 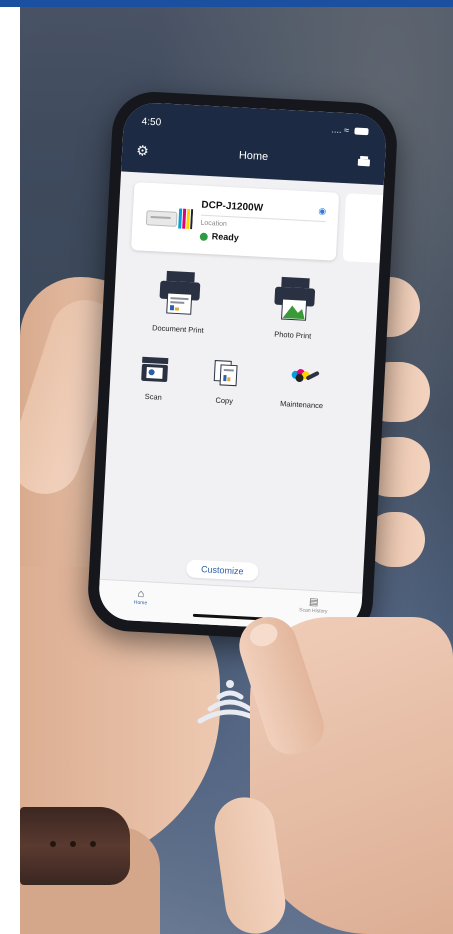 What do you see at coordinates (224, 400) in the screenshot?
I see `copy-label: Copy` at bounding box center [224, 400].